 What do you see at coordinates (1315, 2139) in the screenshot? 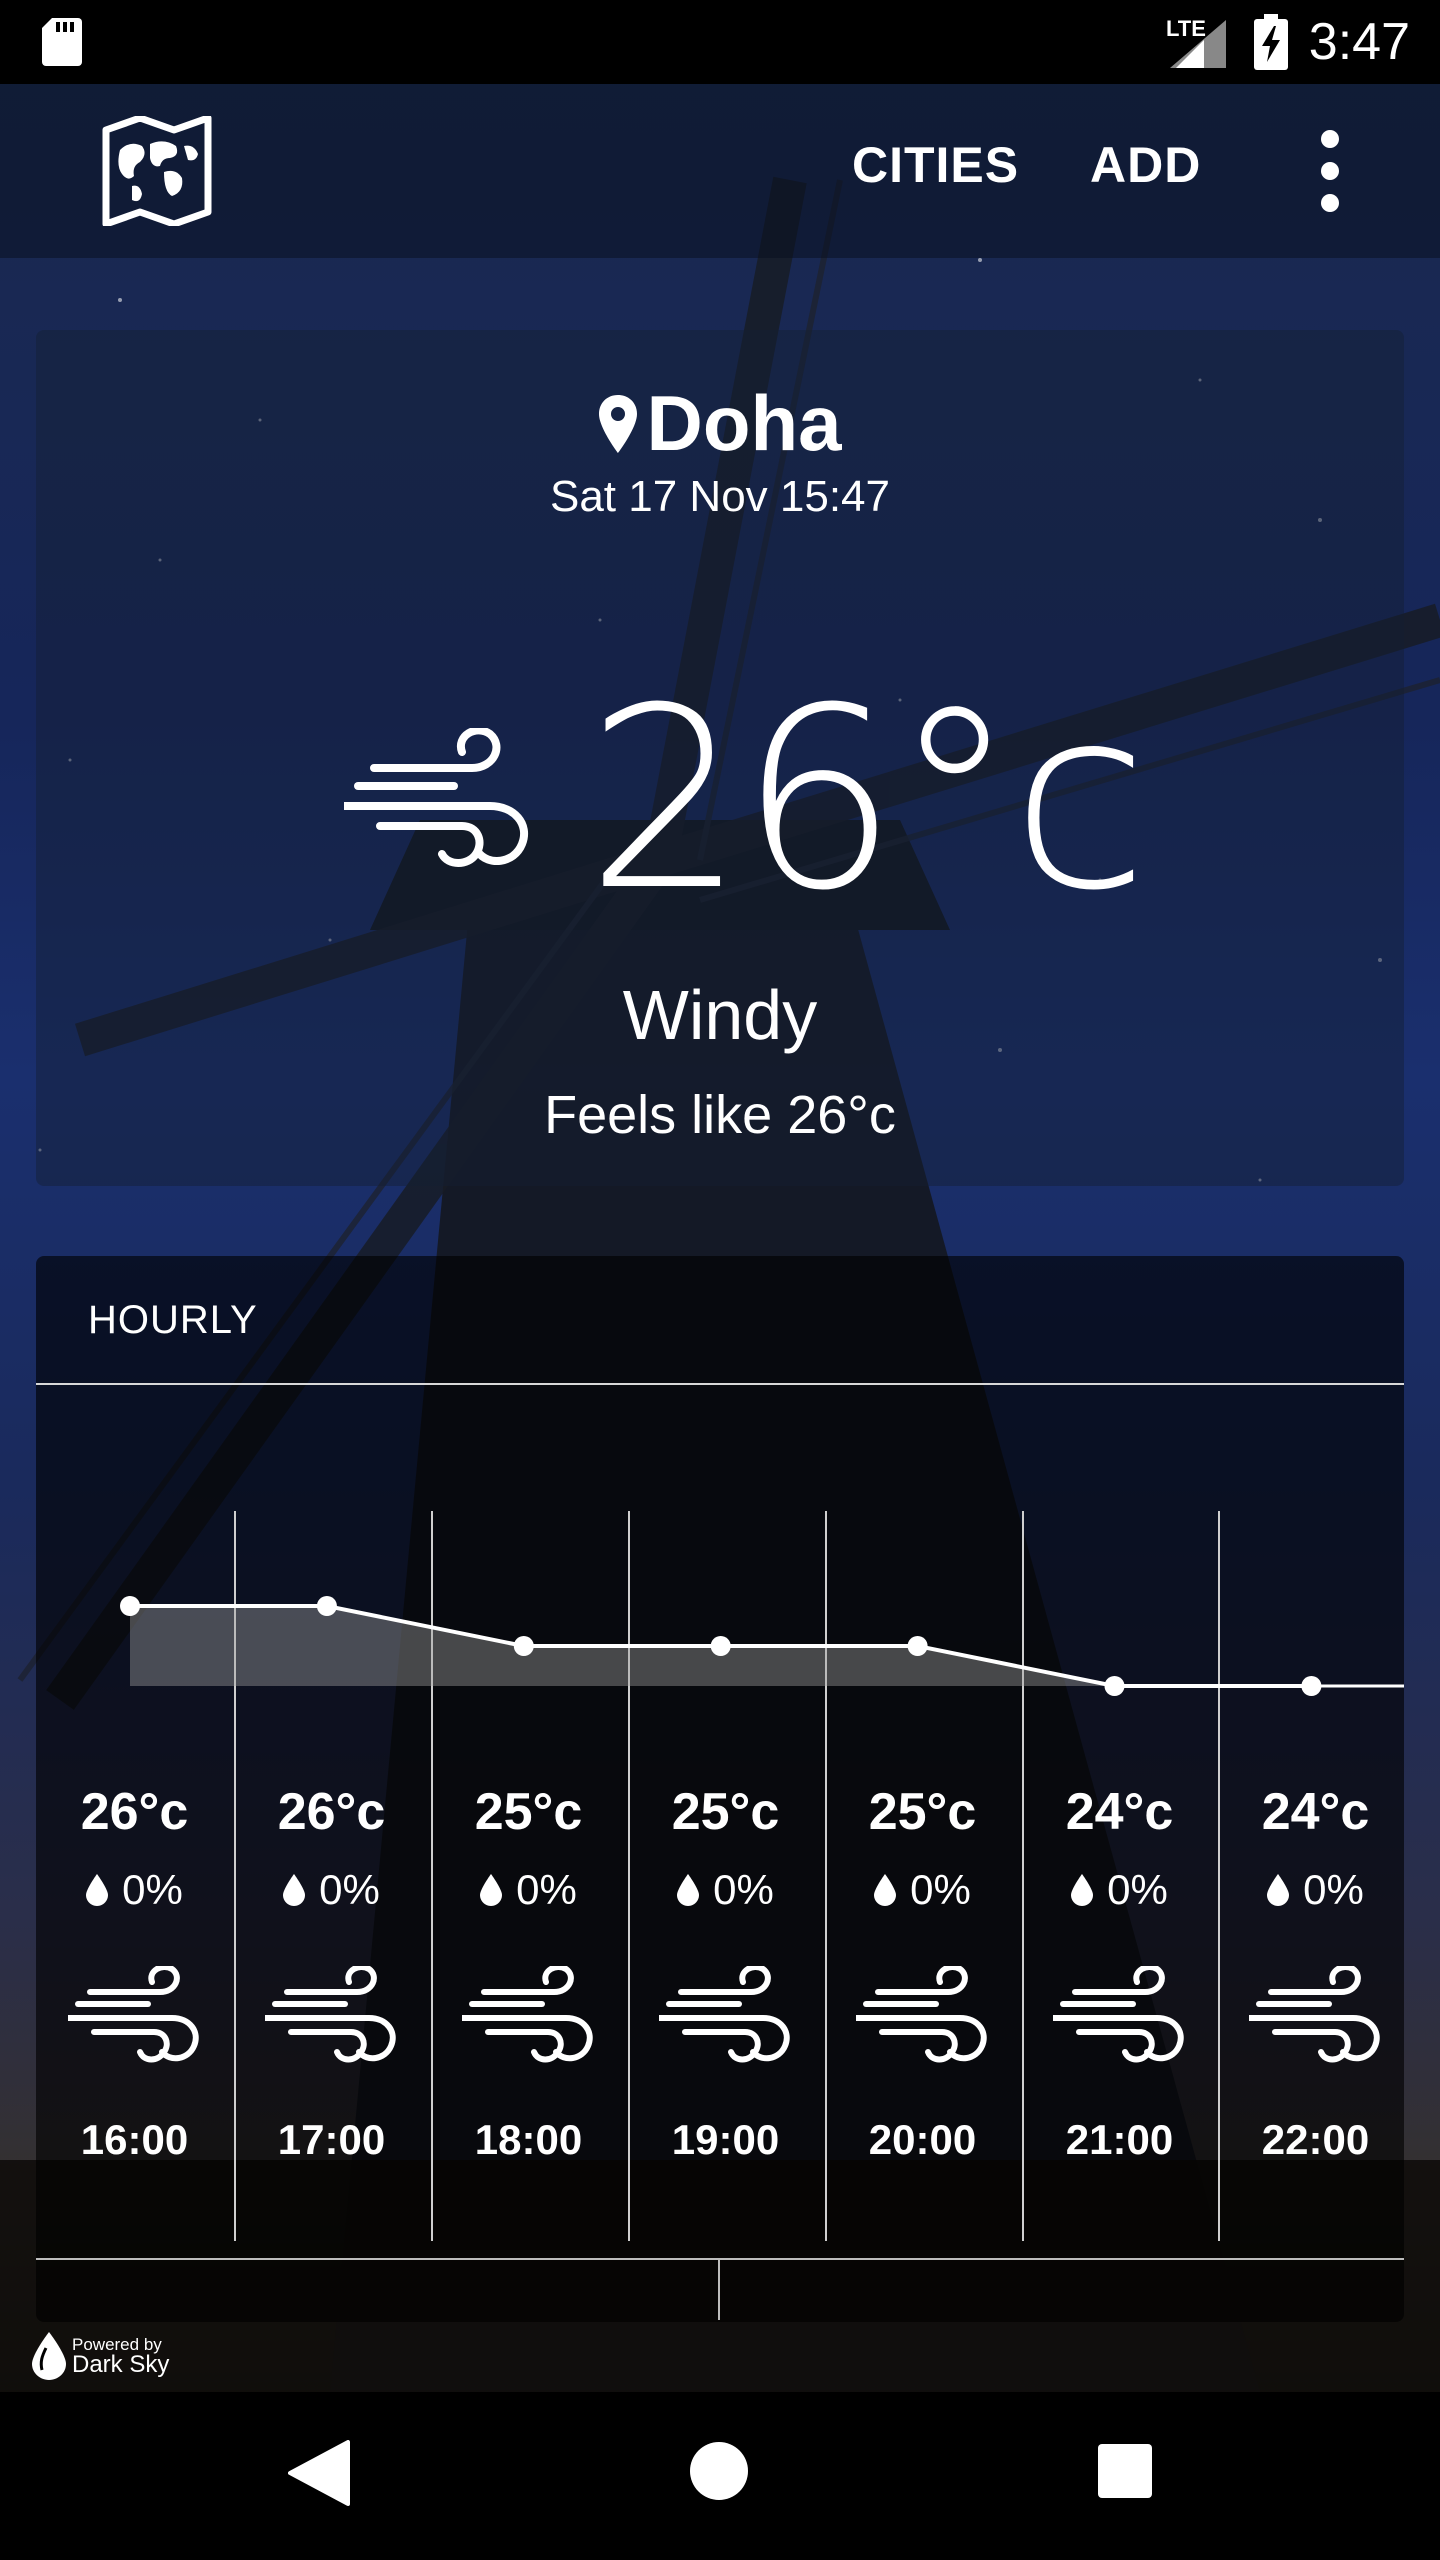
I see `hourly-time: 22:00` at bounding box center [1315, 2139].